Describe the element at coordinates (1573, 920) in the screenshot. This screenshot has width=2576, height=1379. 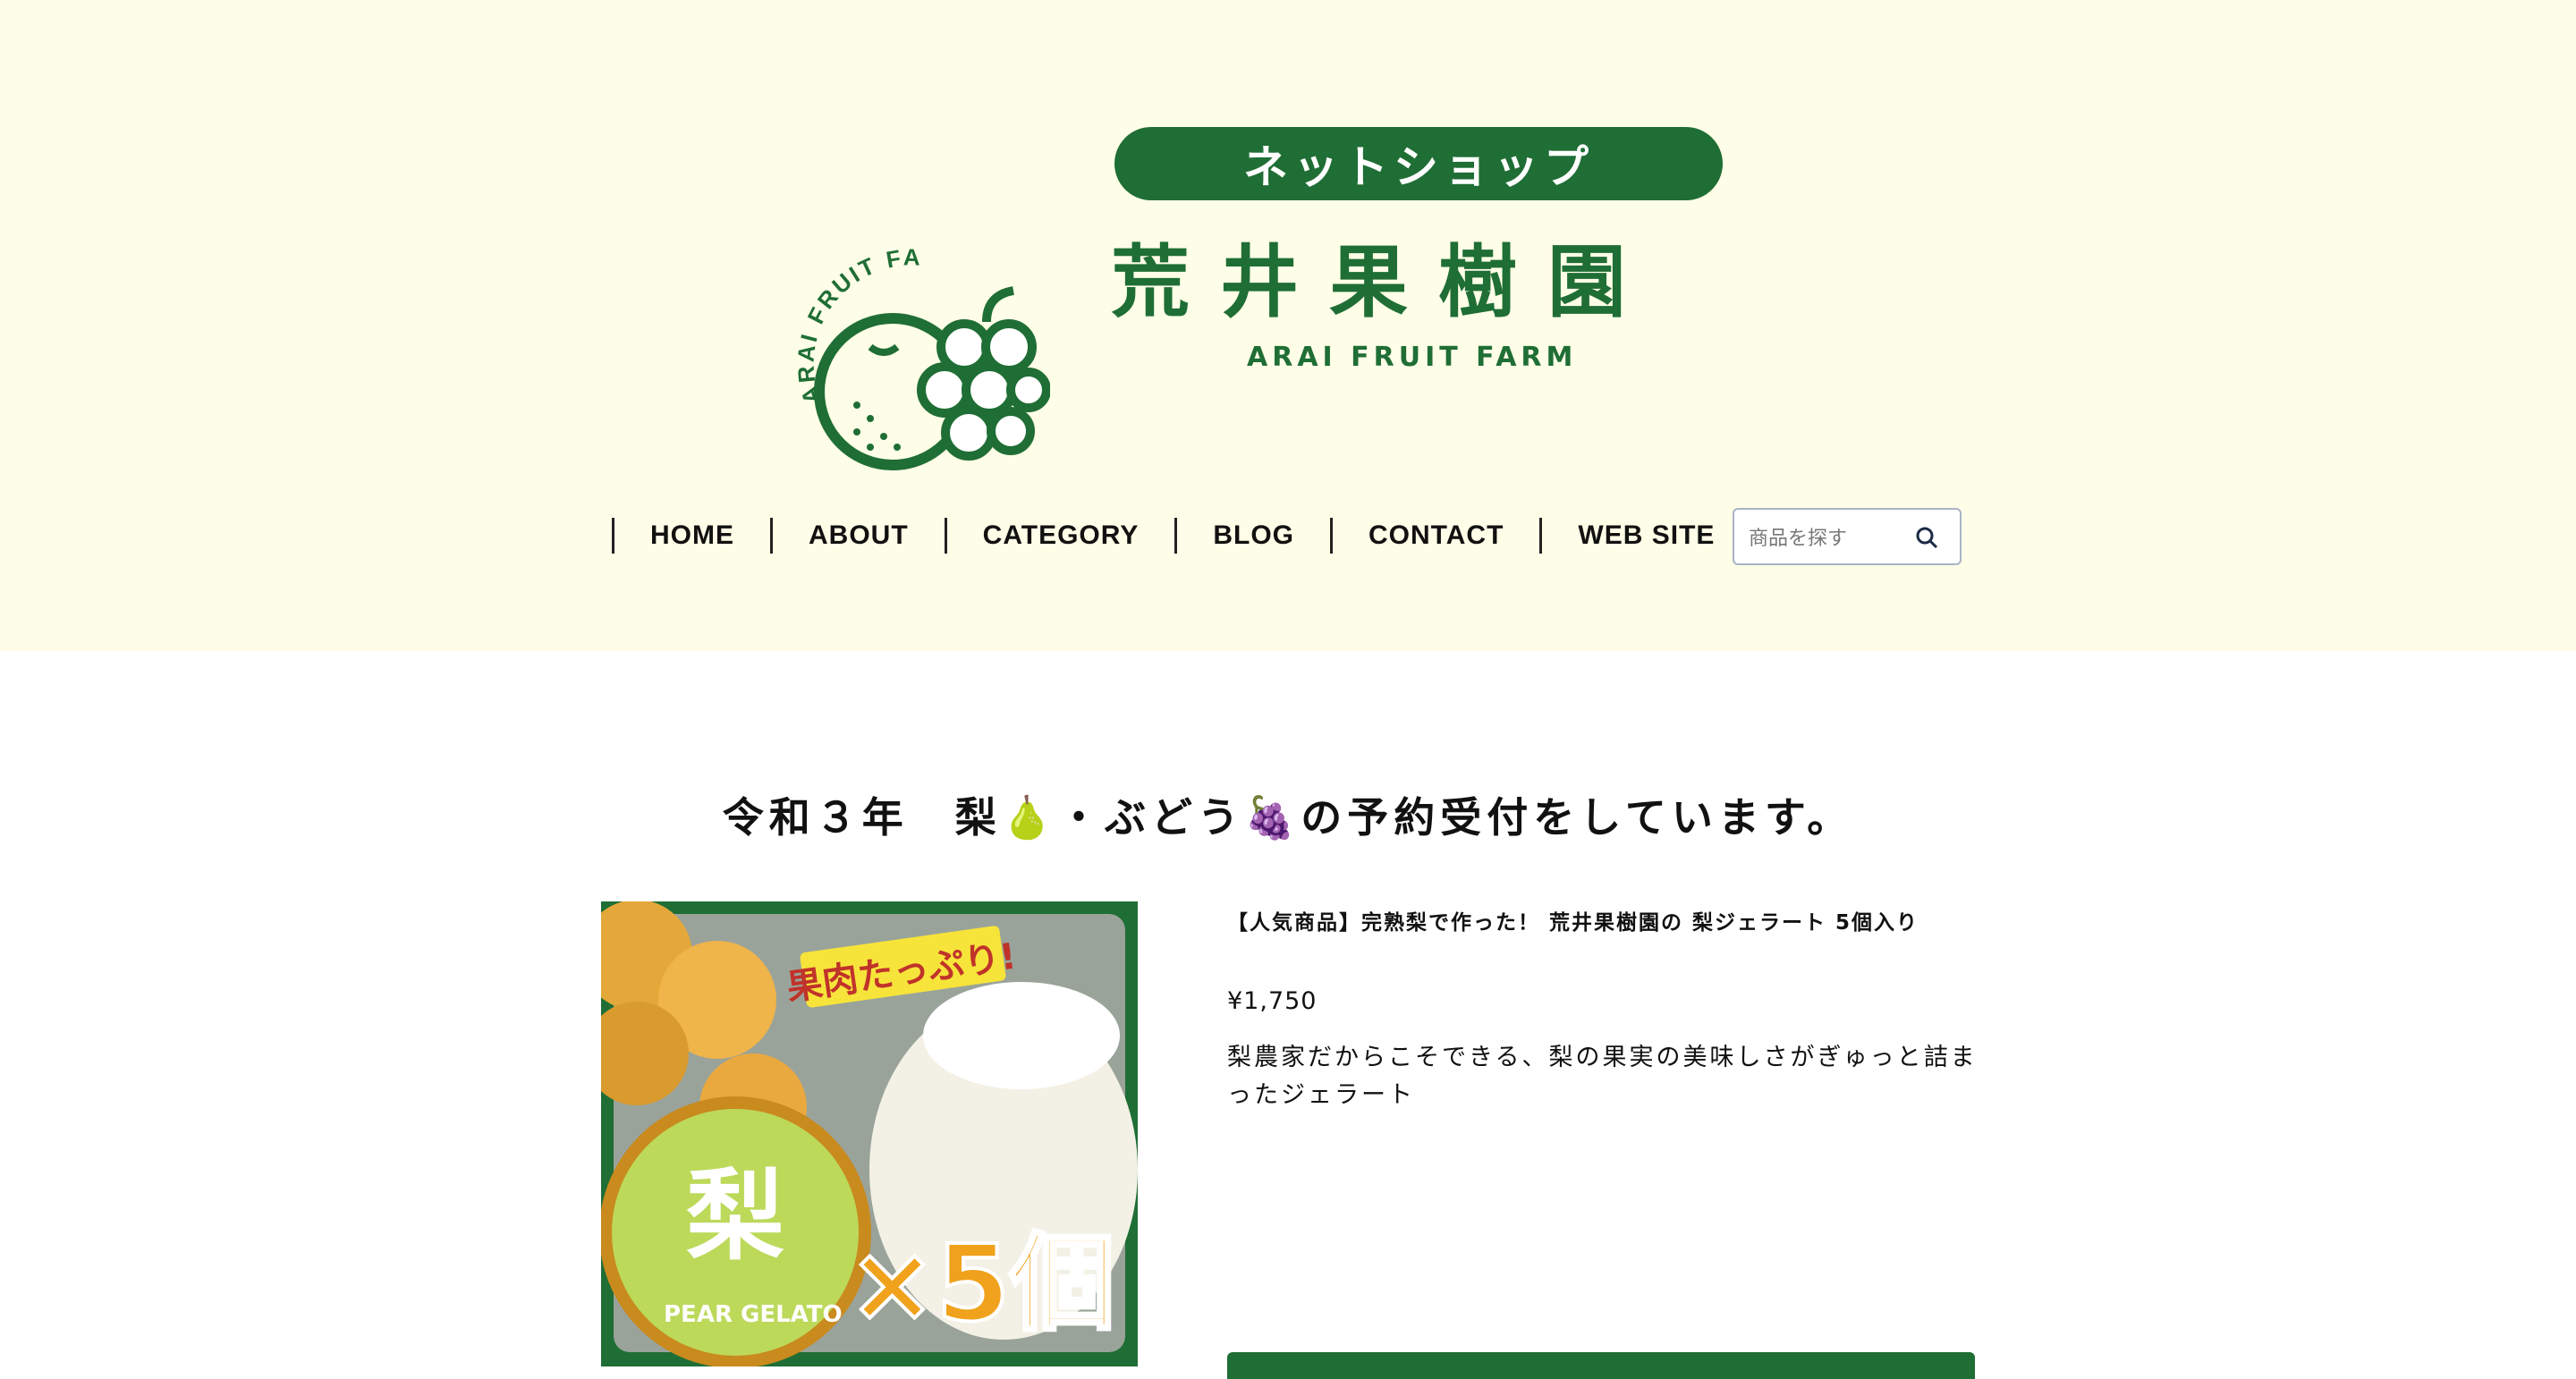
I see `product-title: 【人気商品】完熟梨で作った！ 荒井果樹園の 梨ジェラート 5個入り` at that location.